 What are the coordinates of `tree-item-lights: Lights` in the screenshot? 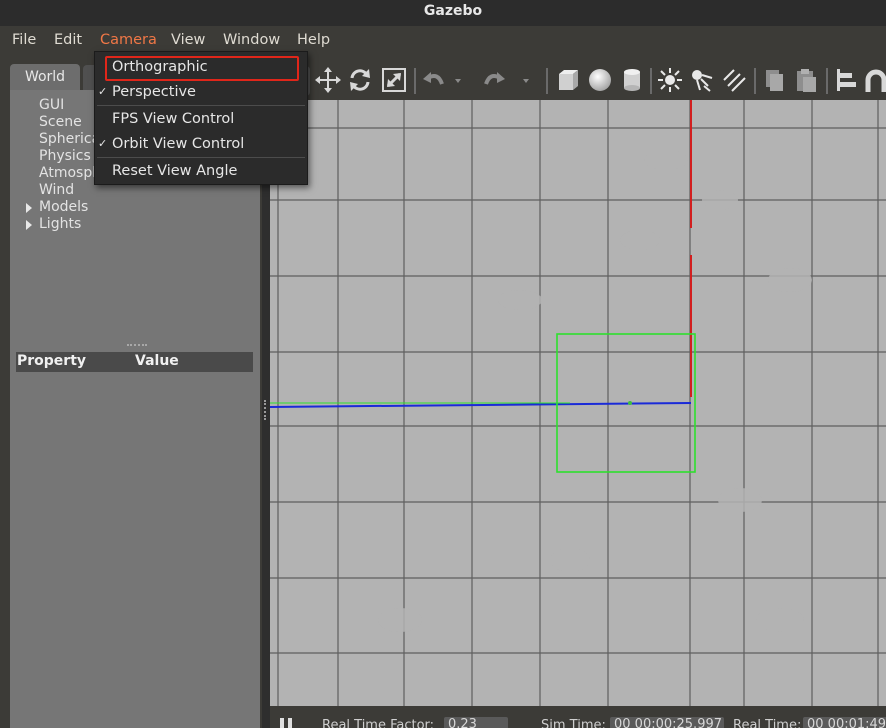 It's located at (139, 224).